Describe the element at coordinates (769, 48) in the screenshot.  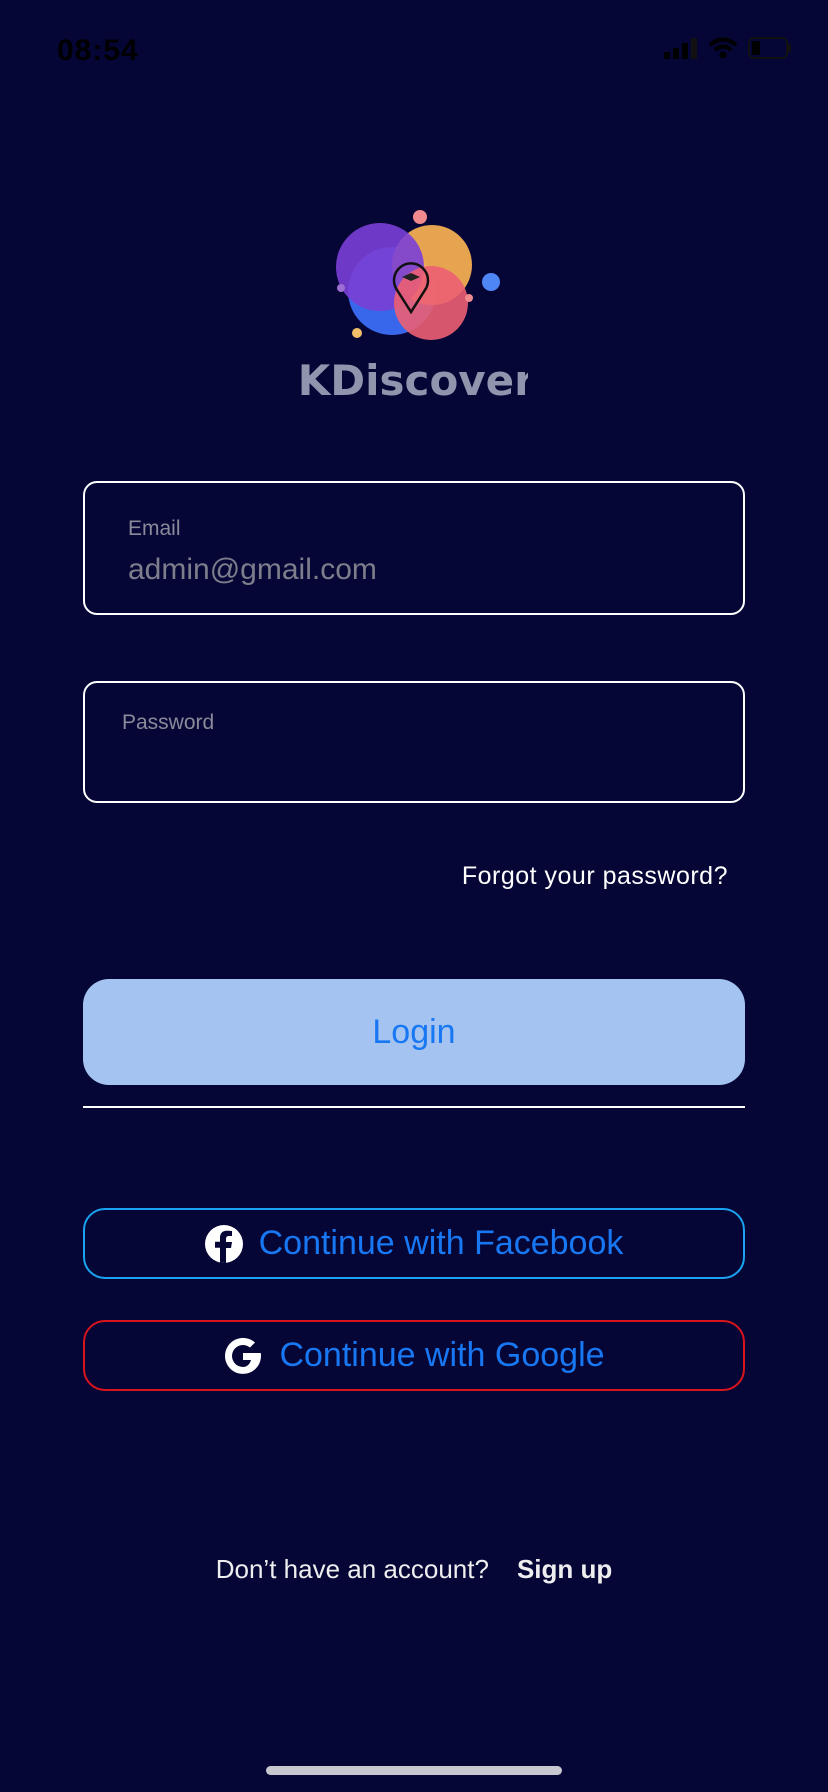
I see `battery-icon` at that location.